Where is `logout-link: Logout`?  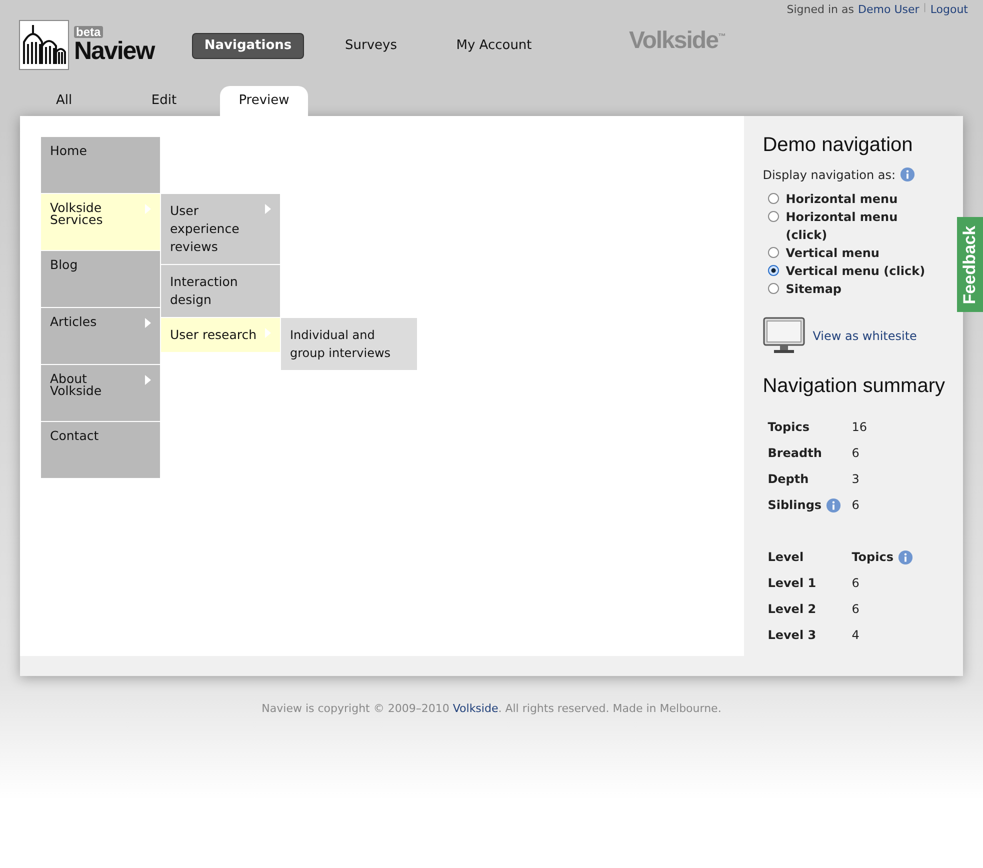
logout-link: Logout is located at coordinates (949, 10).